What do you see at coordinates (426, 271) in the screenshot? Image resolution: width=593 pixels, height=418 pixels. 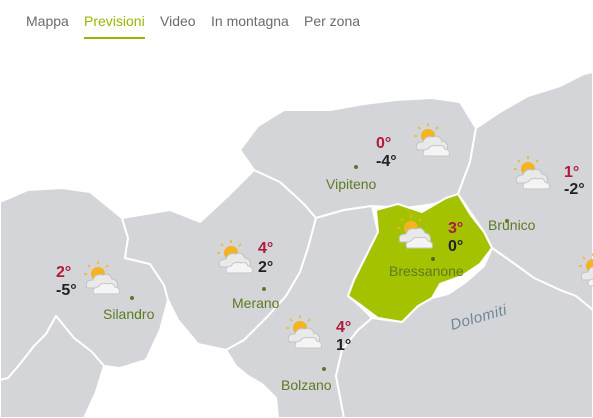 I see `station-bressanone-name: Bressanone` at bounding box center [426, 271].